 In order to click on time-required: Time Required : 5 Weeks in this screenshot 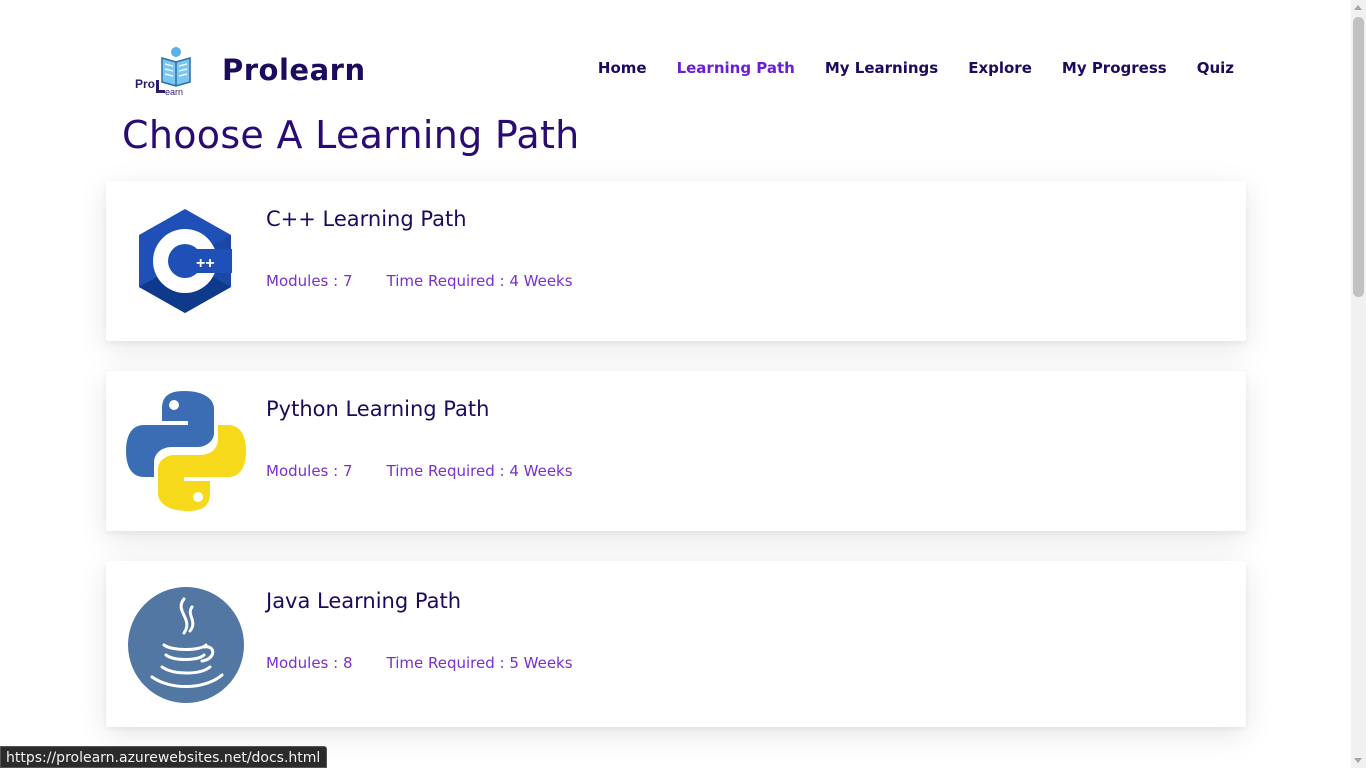, I will do `click(479, 663)`.